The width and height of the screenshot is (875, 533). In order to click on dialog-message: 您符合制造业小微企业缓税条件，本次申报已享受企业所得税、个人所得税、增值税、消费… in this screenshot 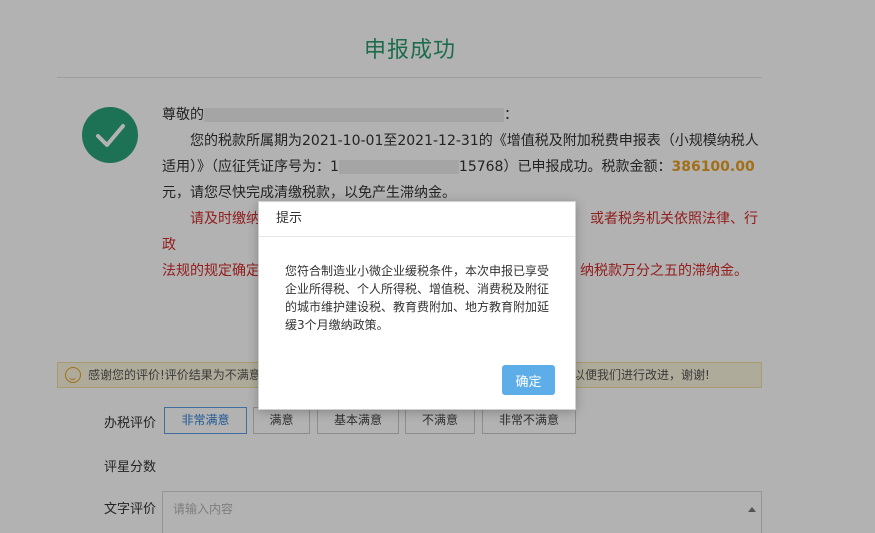, I will do `click(417, 298)`.